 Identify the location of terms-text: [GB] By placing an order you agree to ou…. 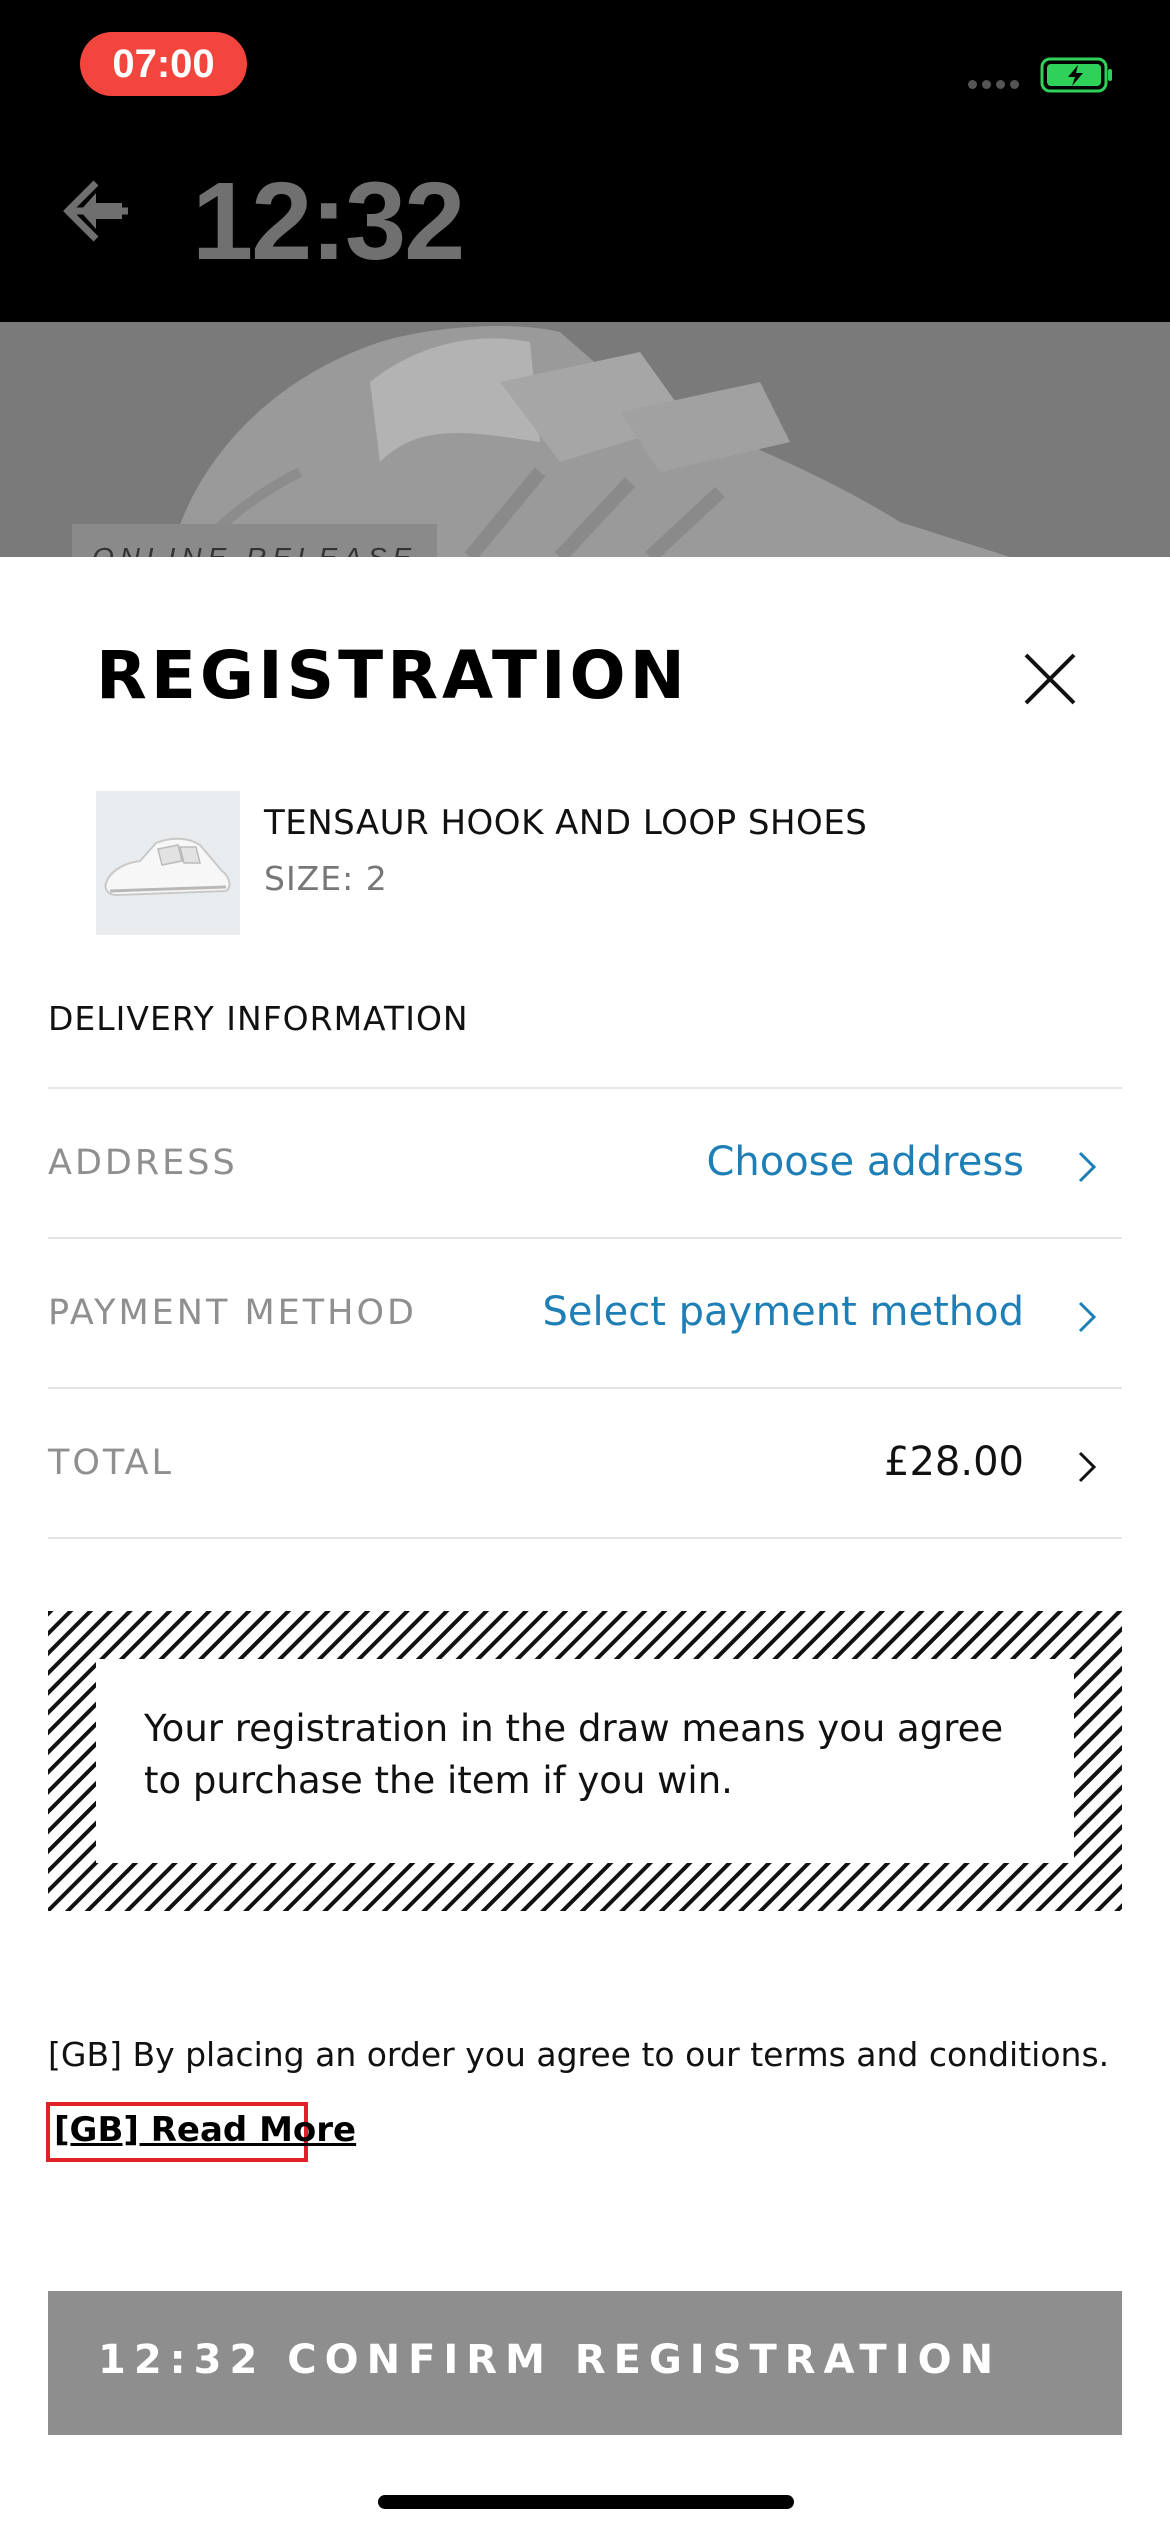
(579, 2054).